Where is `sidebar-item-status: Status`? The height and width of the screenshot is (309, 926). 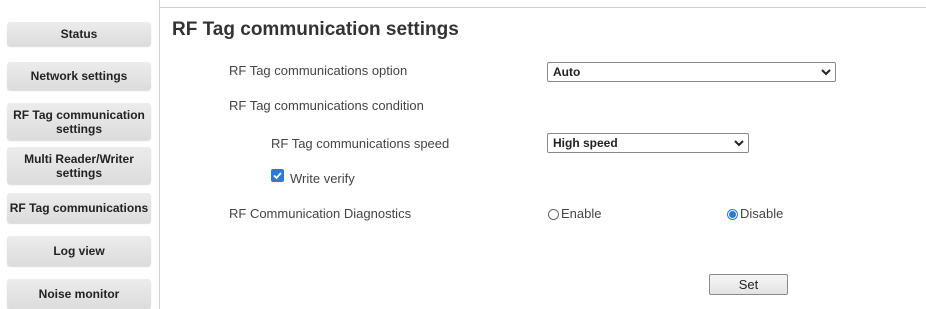 sidebar-item-status: Status is located at coordinates (79, 34).